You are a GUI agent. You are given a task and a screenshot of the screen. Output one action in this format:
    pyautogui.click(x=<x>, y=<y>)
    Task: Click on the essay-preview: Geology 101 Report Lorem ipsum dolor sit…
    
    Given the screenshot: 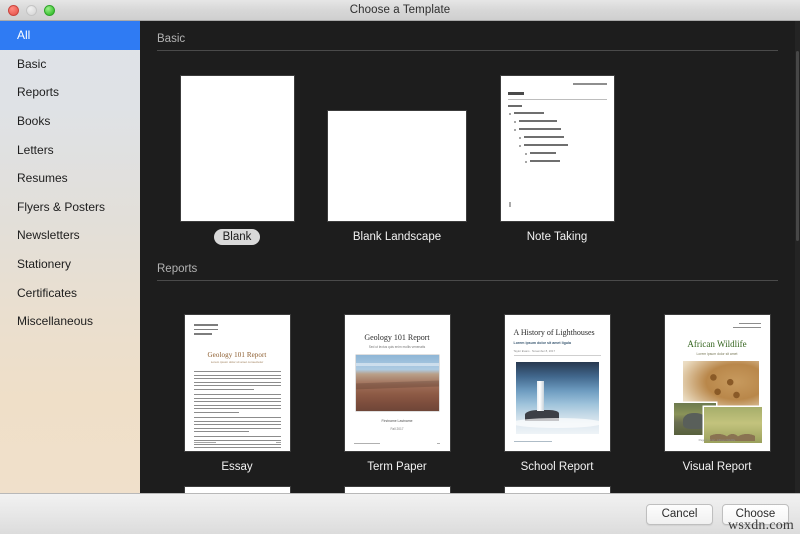 What is the action you would take?
    pyautogui.click(x=237, y=383)
    